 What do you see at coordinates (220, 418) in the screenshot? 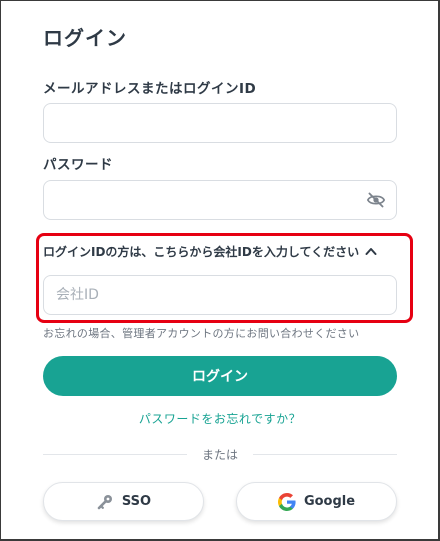
I see `forgot-password-link: パスワードをお忘れですか？` at bounding box center [220, 418].